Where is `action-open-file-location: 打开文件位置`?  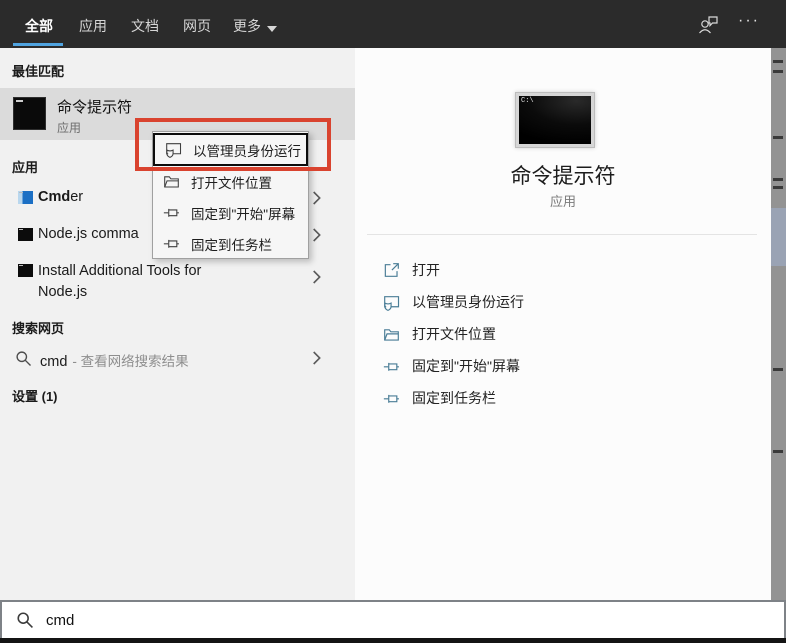 action-open-file-location: 打开文件位置 is located at coordinates (439, 334).